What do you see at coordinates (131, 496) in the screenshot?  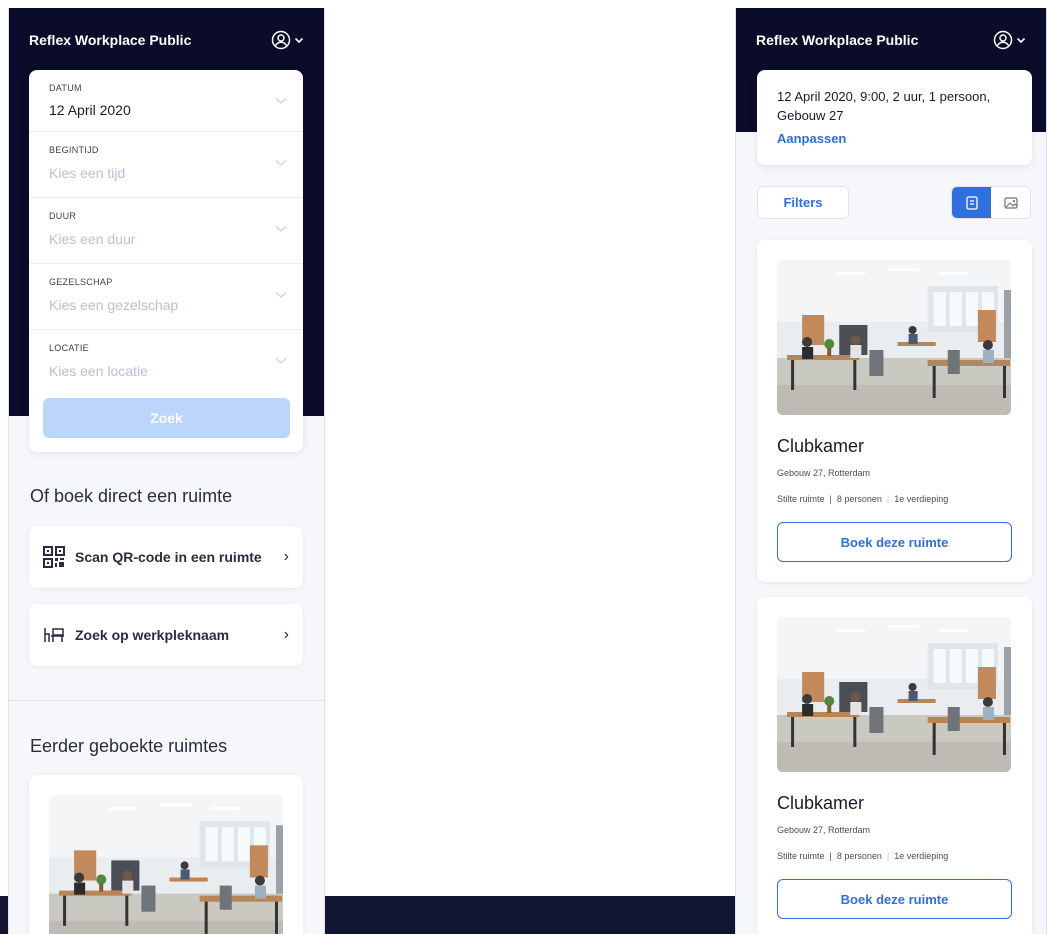 I see `direct-booking-title: Of boek direct een ruimte` at bounding box center [131, 496].